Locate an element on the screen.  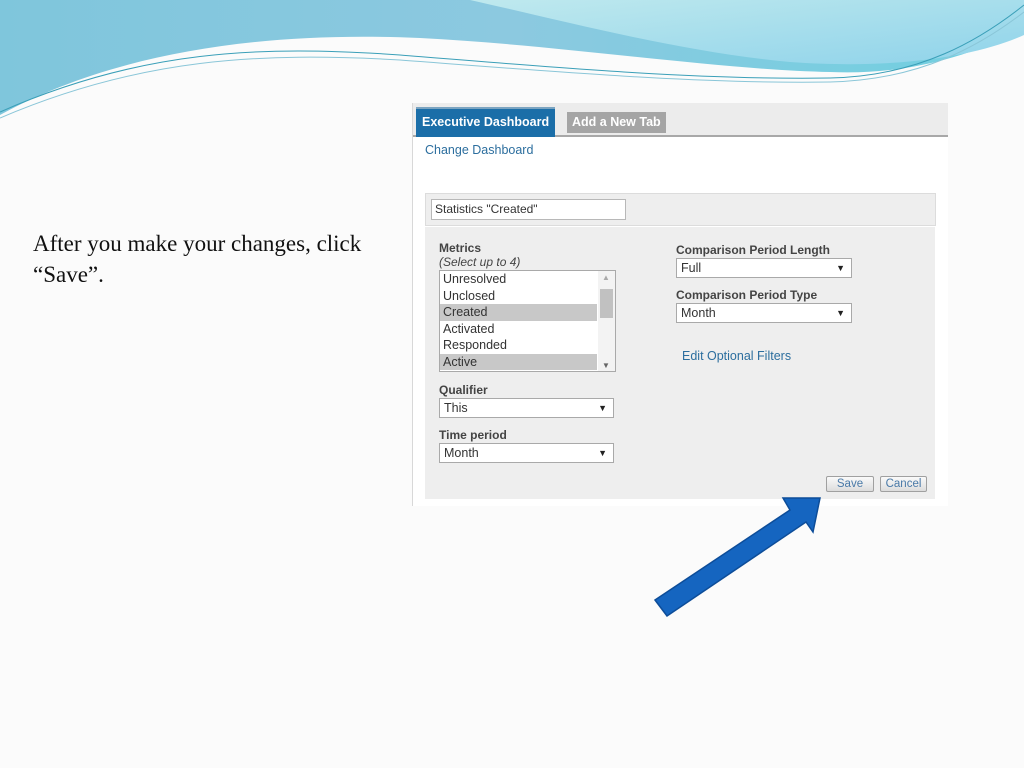
qualifier-value: This is located at coordinates (456, 408).